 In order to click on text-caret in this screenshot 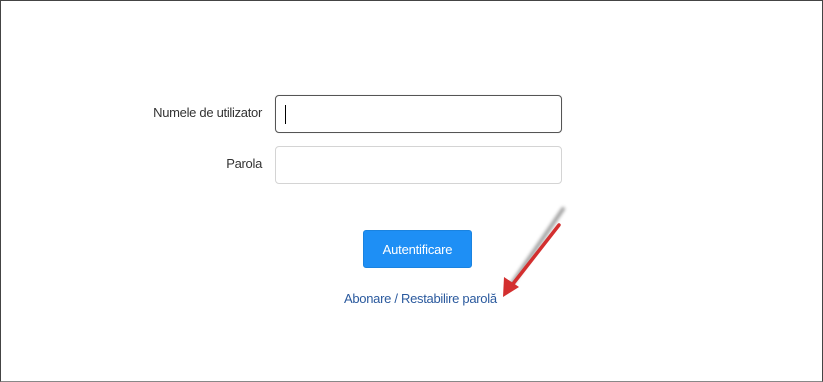, I will do `click(285, 114)`.